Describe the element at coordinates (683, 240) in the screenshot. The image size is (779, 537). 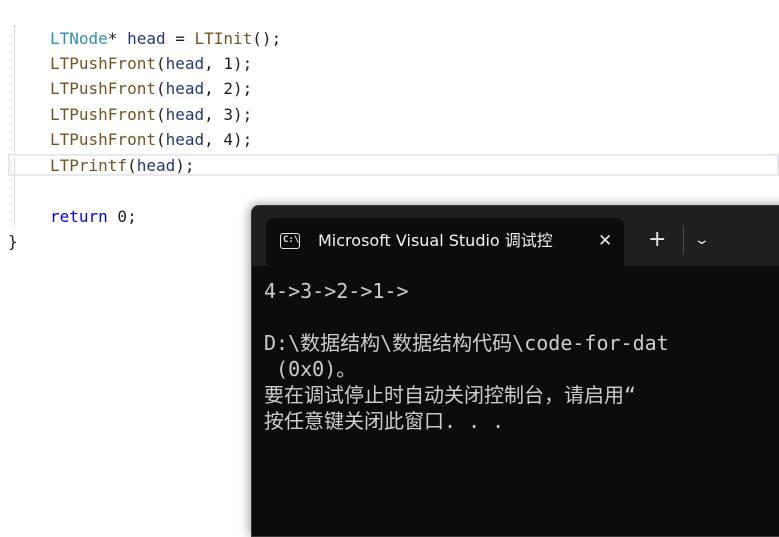
I see `titlebar-divider` at that location.